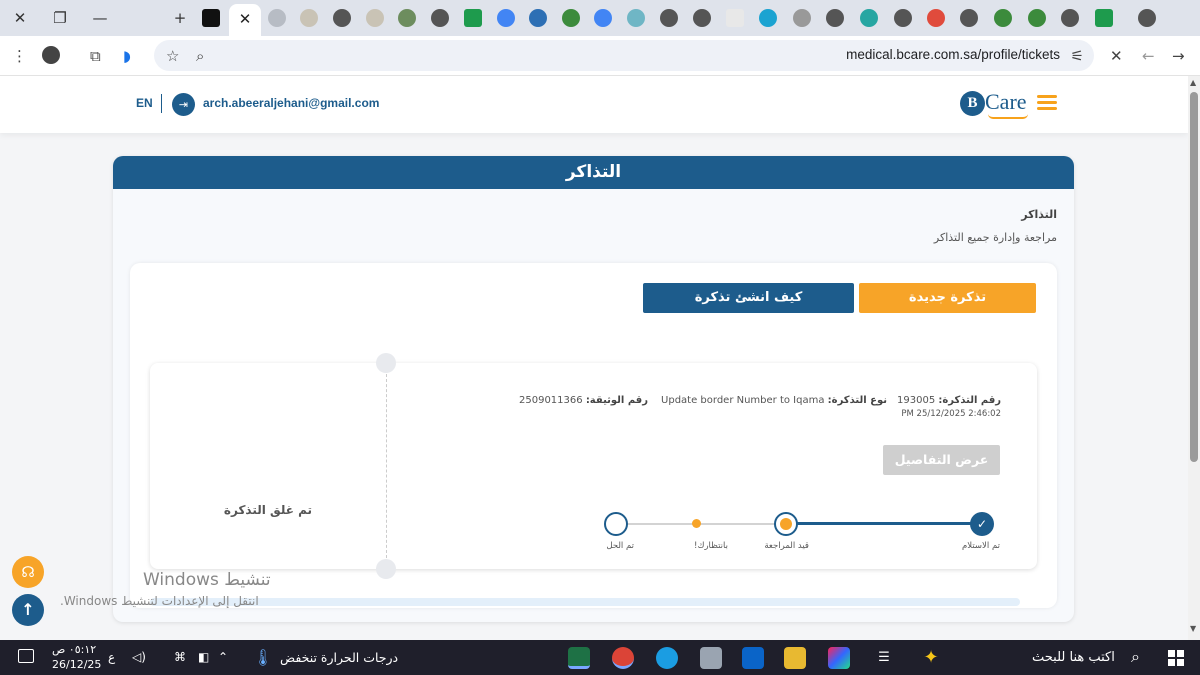 Image resolution: width=1200 pixels, height=675 pixels. What do you see at coordinates (585, 602) in the screenshot?
I see `next-ticket-card-edge` at bounding box center [585, 602].